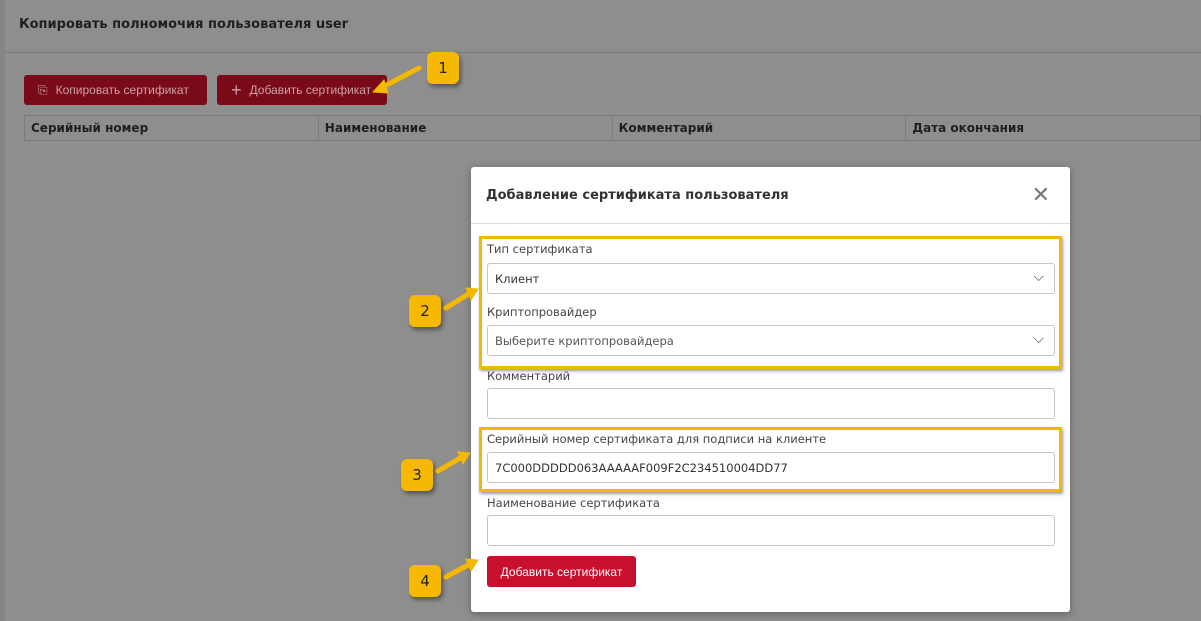  What do you see at coordinates (425, 322) in the screenshot?
I see `callout-arrows` at bounding box center [425, 322].